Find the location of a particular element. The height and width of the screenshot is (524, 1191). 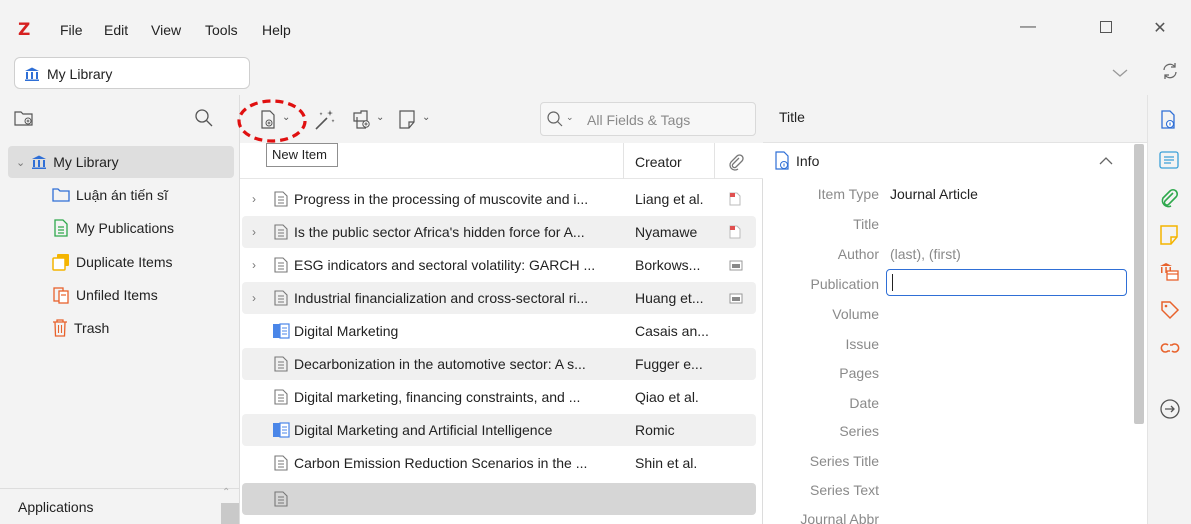

menu-help: Help is located at coordinates (276, 30).